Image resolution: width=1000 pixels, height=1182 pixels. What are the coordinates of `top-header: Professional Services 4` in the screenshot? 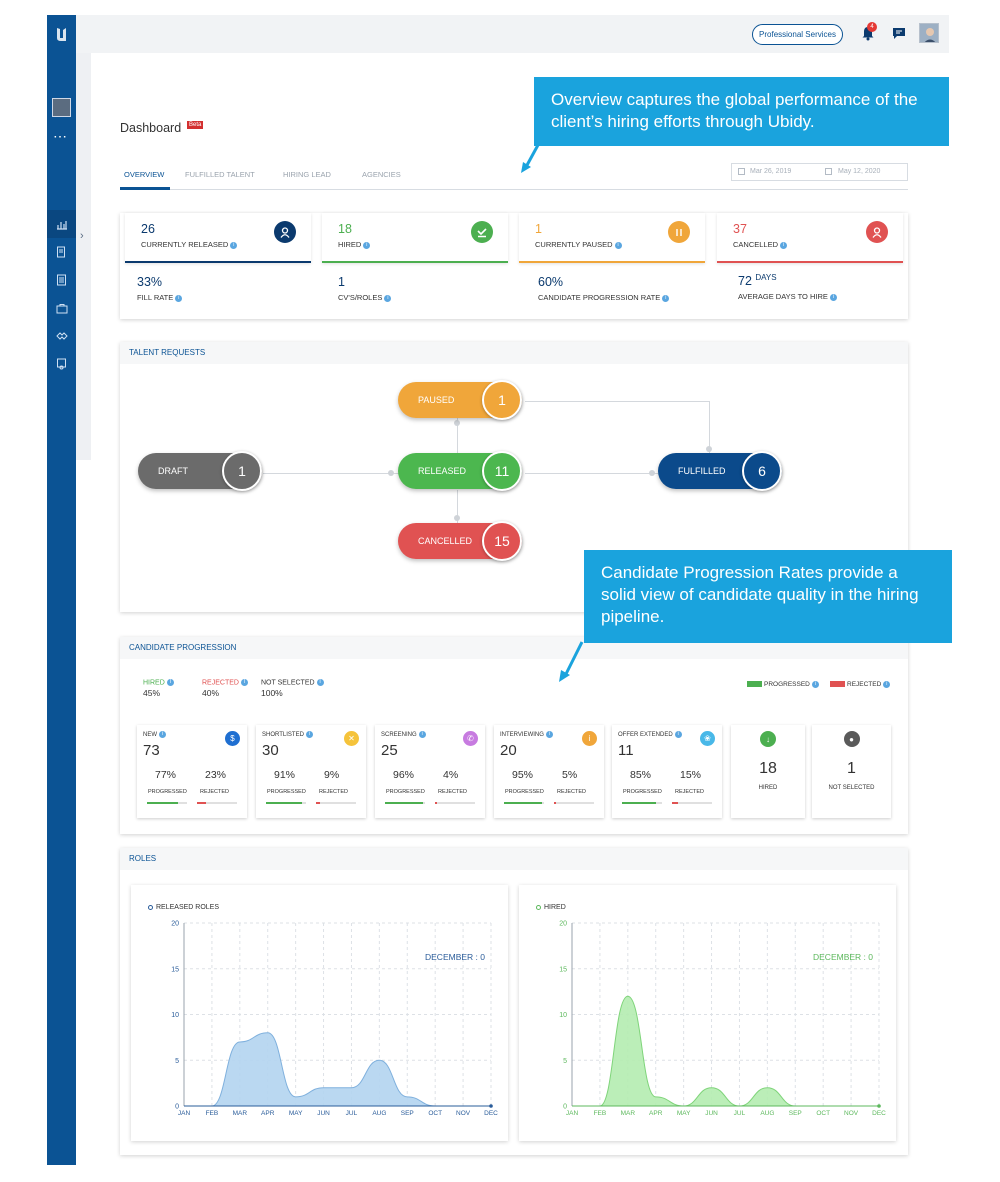 It's located at (512, 34).